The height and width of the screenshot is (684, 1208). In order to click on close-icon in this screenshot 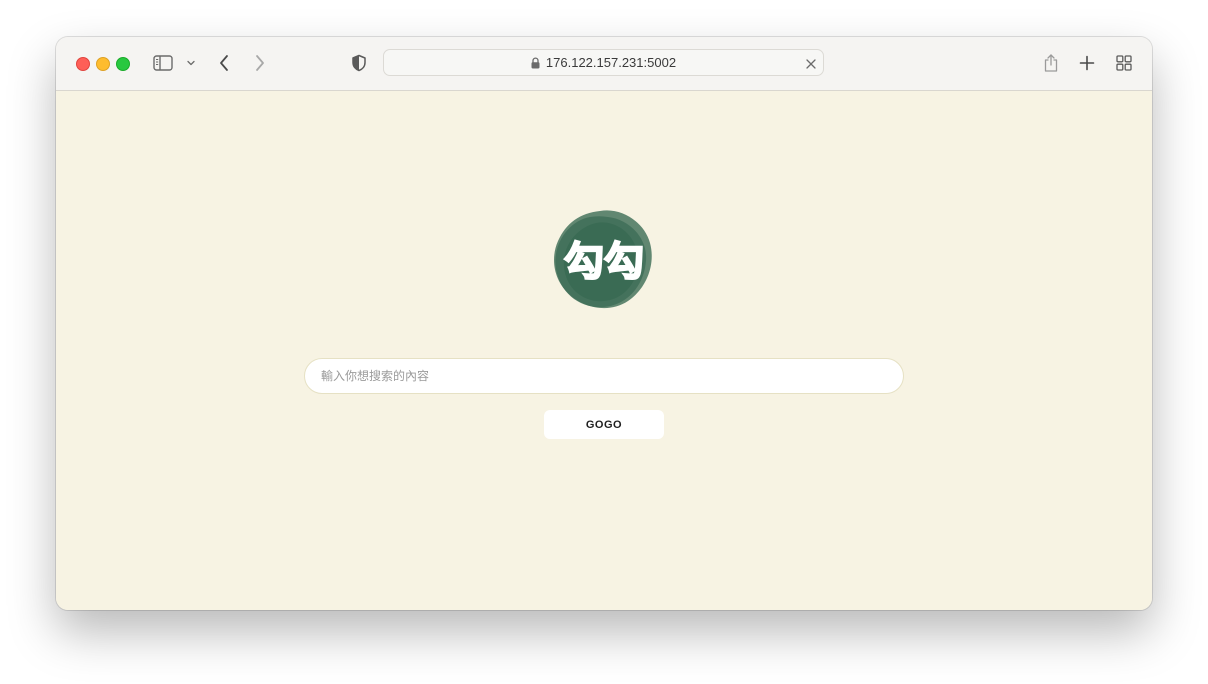, I will do `click(811, 63)`.